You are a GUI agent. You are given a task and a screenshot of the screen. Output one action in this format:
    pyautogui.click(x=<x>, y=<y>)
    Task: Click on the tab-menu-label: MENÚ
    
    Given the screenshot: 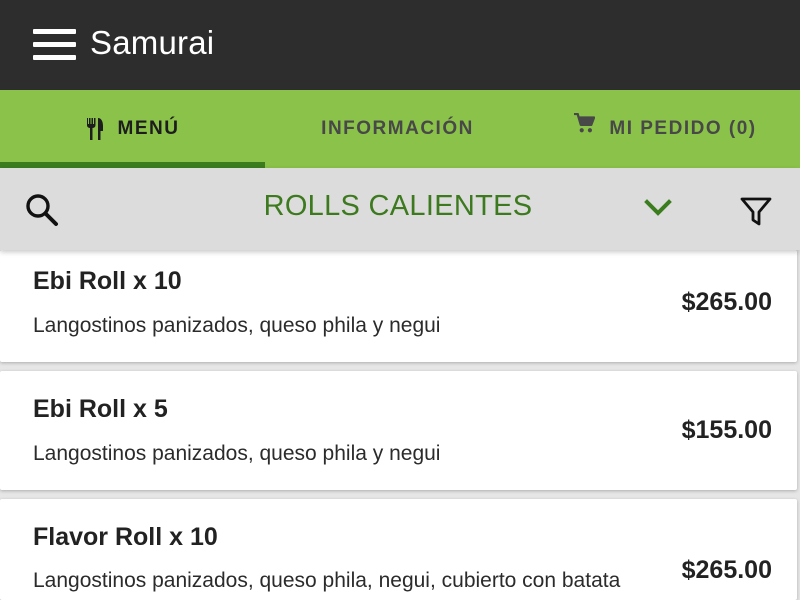 What is the action you would take?
    pyautogui.click(x=148, y=128)
    